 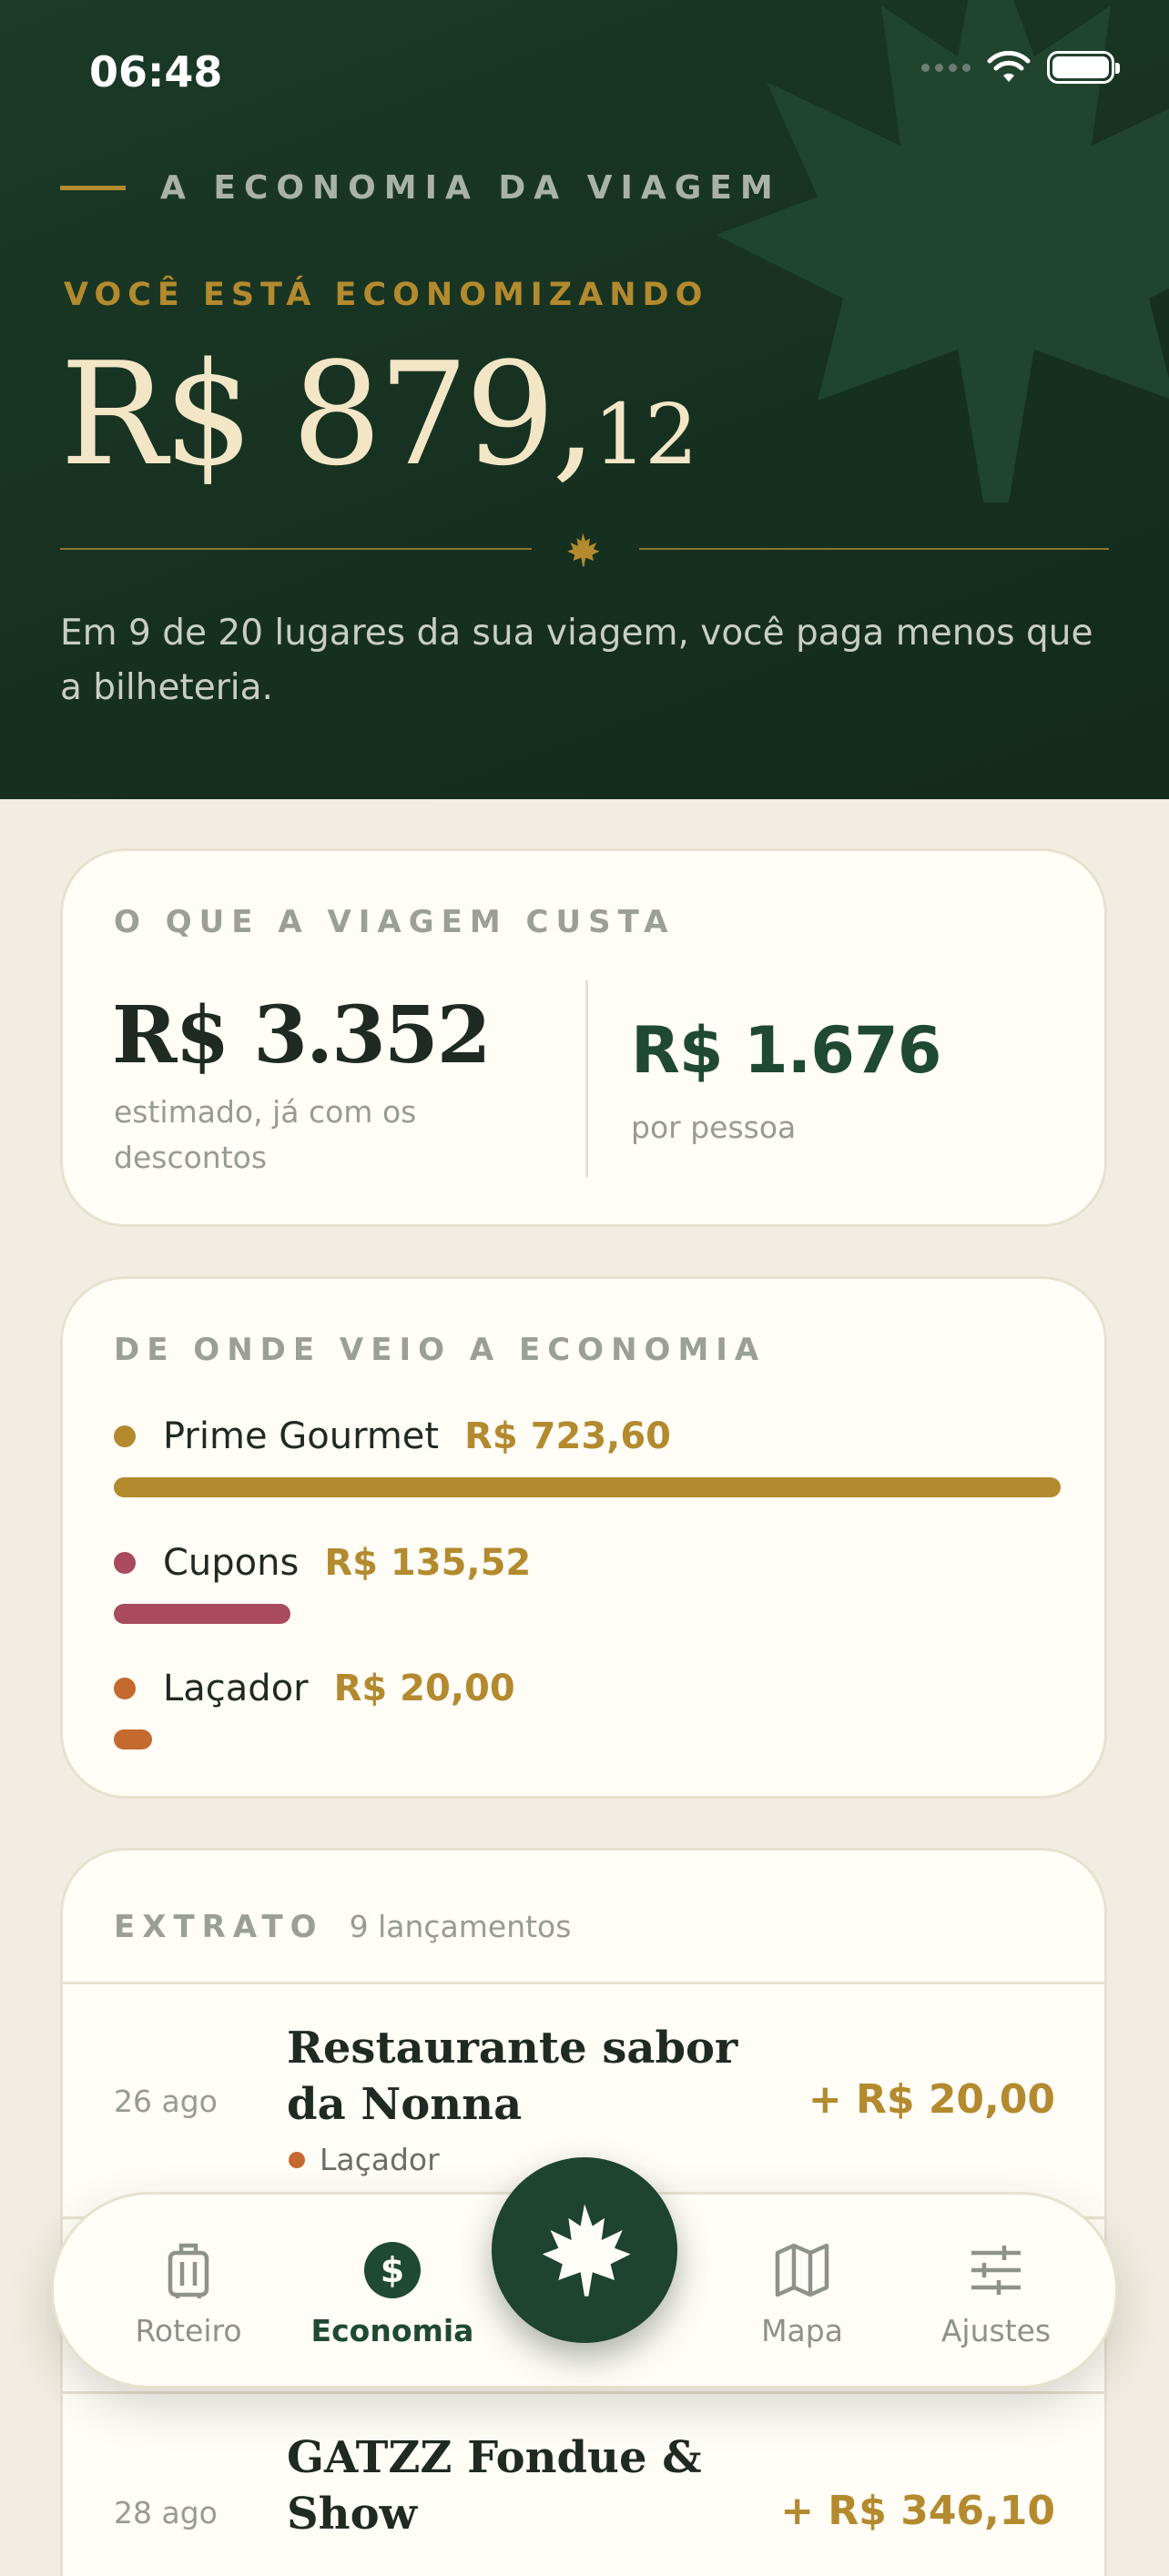 I want to click on entry-amount: + R$ 20,00, so click(x=931, y=2099).